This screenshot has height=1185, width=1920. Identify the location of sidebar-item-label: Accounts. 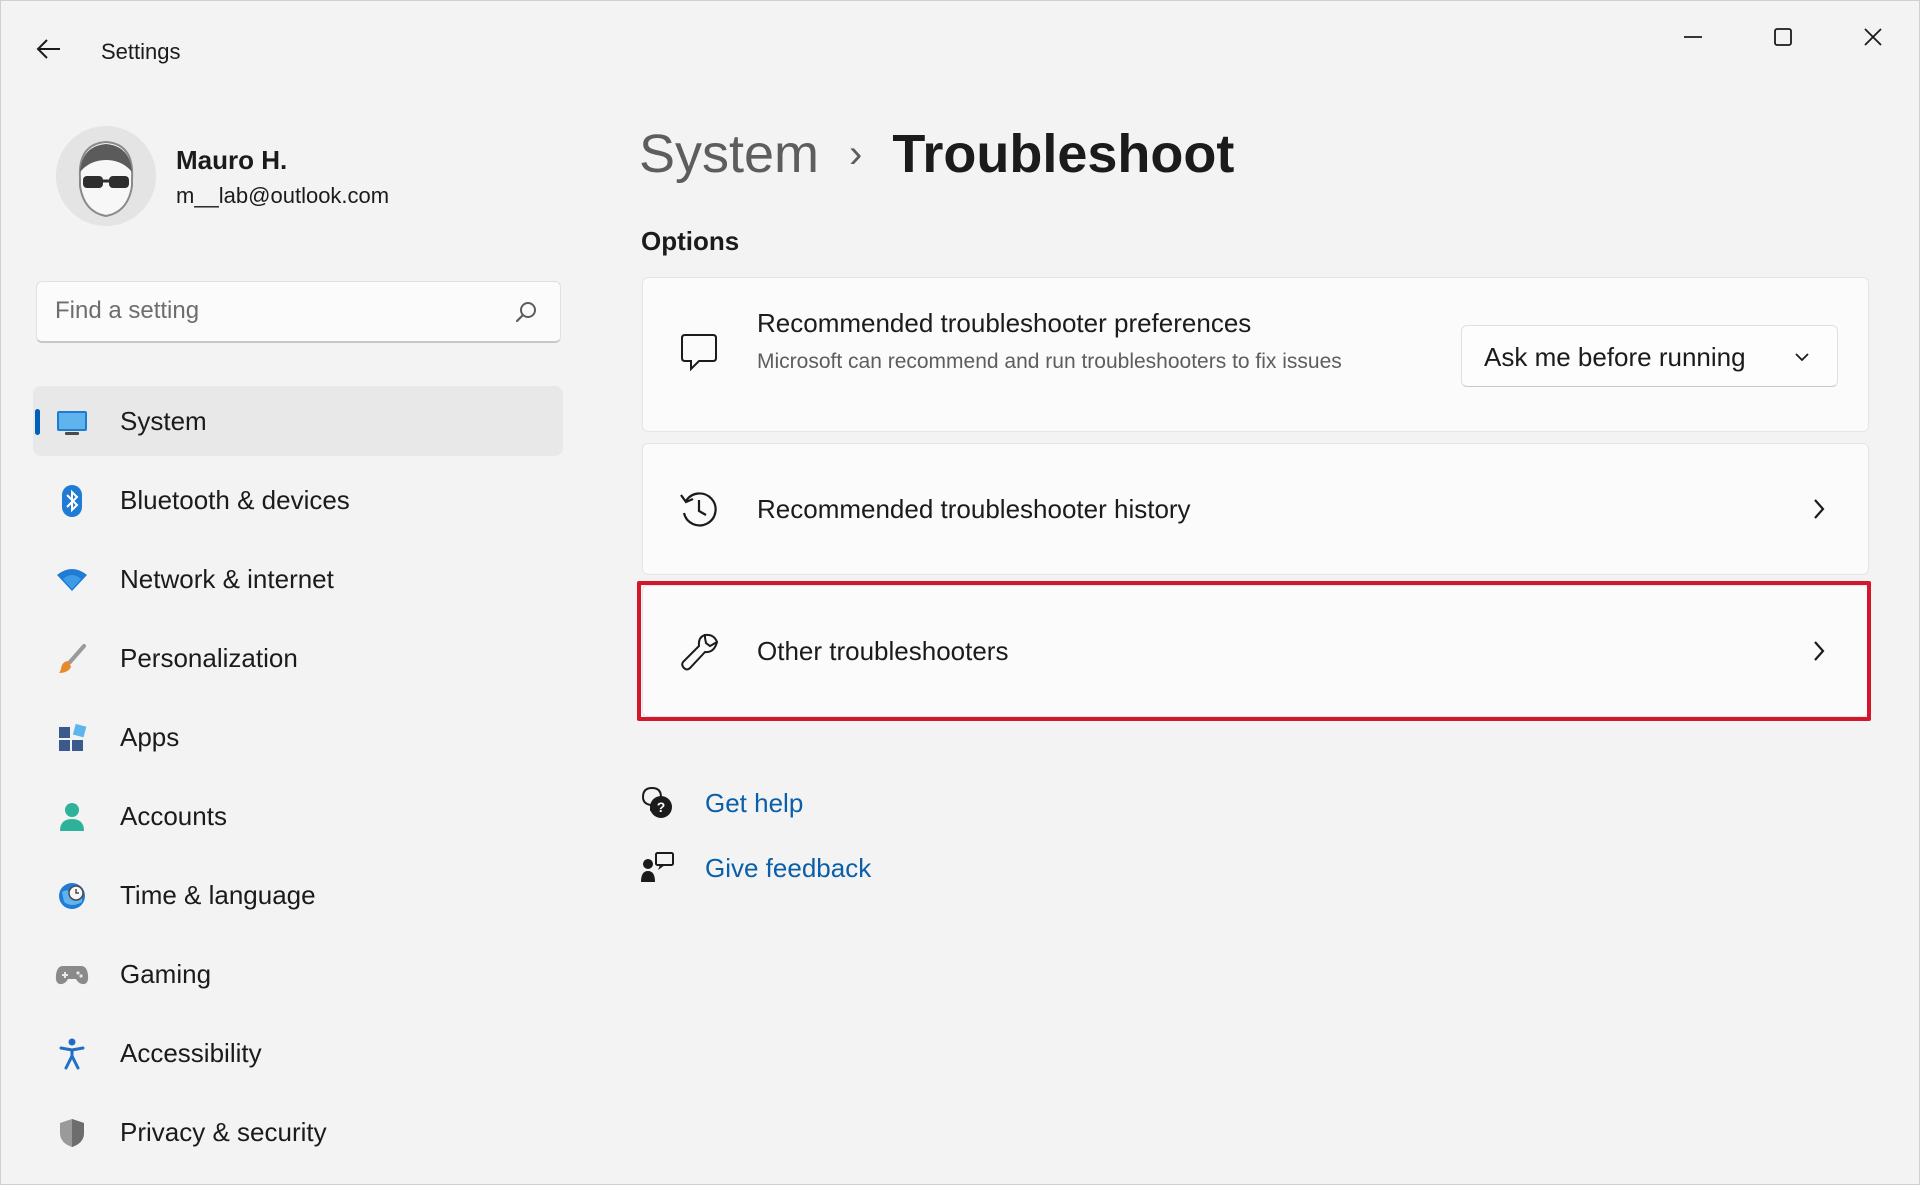
(173, 815).